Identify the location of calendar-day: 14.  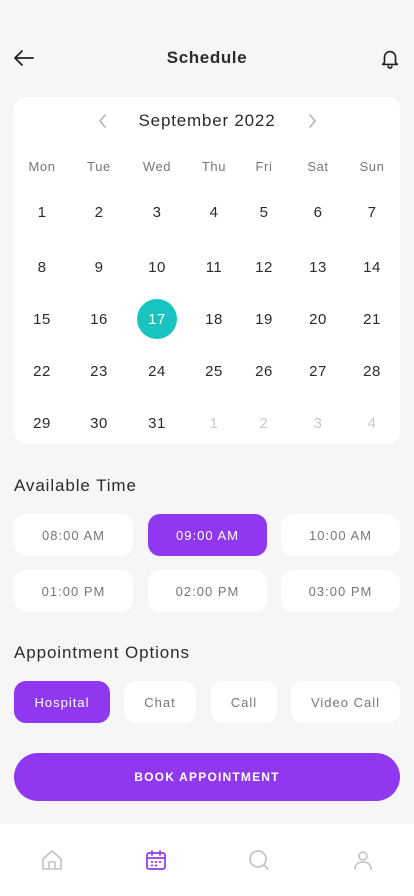
(372, 267).